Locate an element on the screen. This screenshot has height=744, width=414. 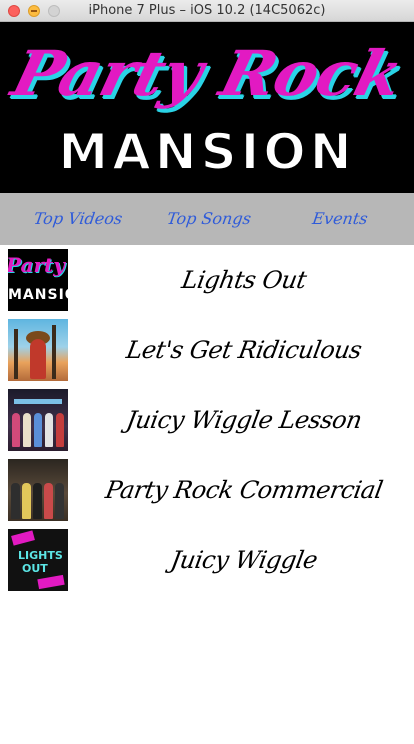
video-row-juicy-wiggle: LIGHTS OUT Juicy Wiggle is located at coordinates (207, 560).